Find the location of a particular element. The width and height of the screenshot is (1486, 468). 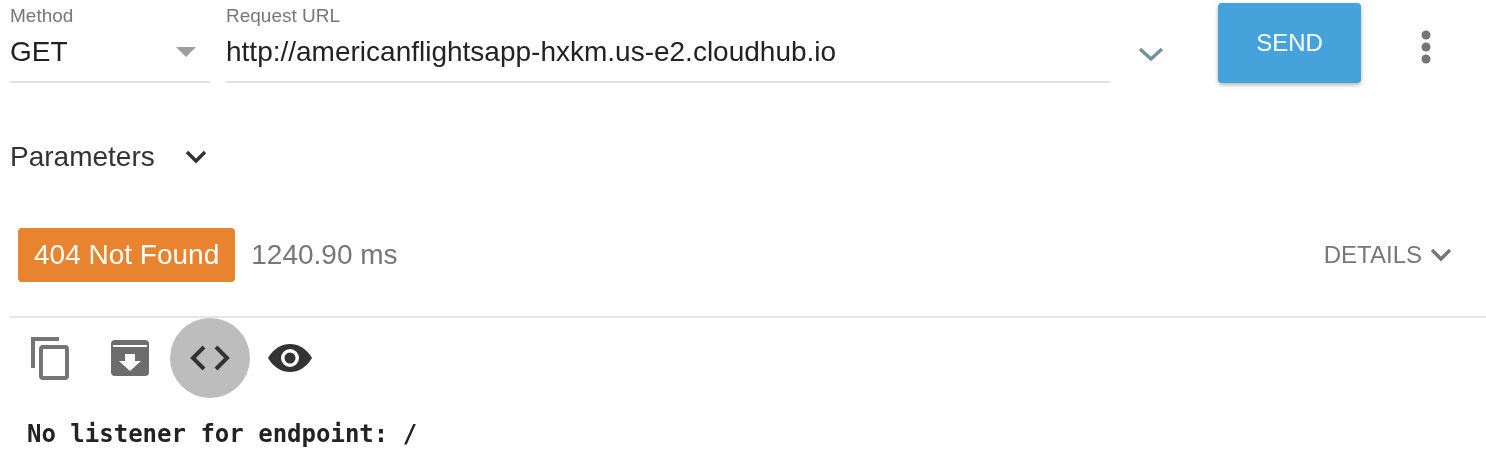

copy-icon is located at coordinates (50, 358).